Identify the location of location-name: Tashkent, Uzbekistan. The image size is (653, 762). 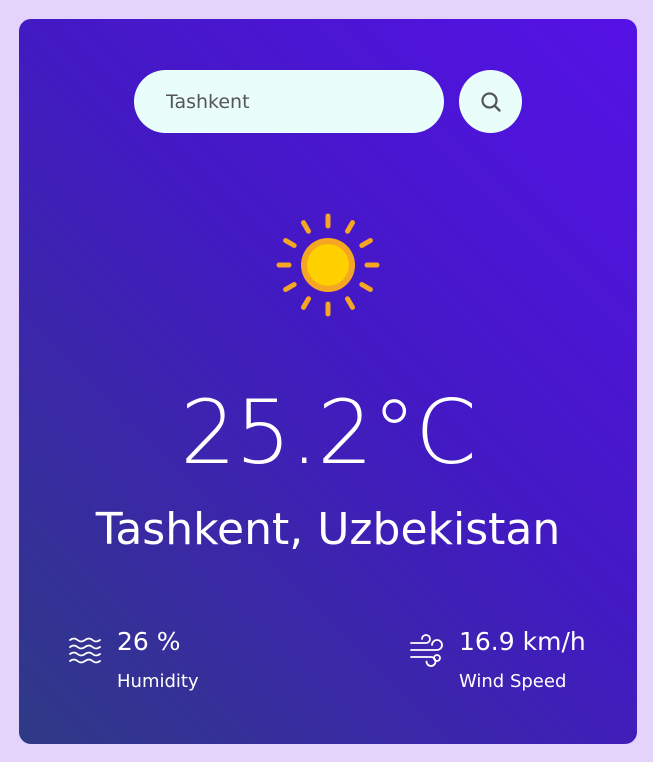
(328, 529).